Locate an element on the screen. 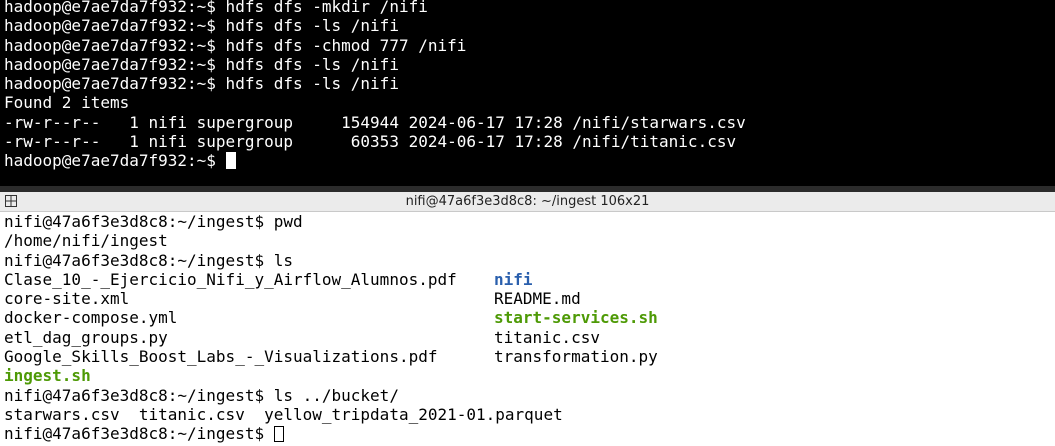  window-titlebar: nifi@47a6f3e3d8c8: ~/ingest 106x21 is located at coordinates (527, 202).